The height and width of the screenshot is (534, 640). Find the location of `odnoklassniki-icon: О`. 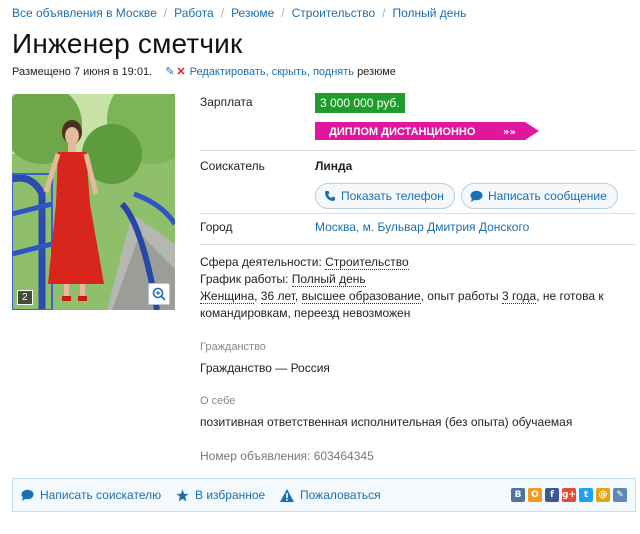

odnoklassniki-icon: О is located at coordinates (535, 495).